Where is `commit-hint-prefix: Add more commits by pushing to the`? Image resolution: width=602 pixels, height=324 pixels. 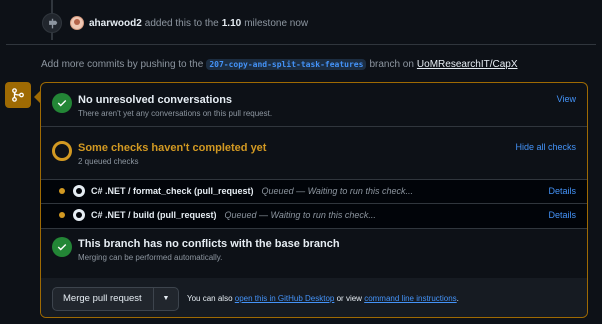
commit-hint-prefix: Add more commits by pushing to the is located at coordinates (122, 64).